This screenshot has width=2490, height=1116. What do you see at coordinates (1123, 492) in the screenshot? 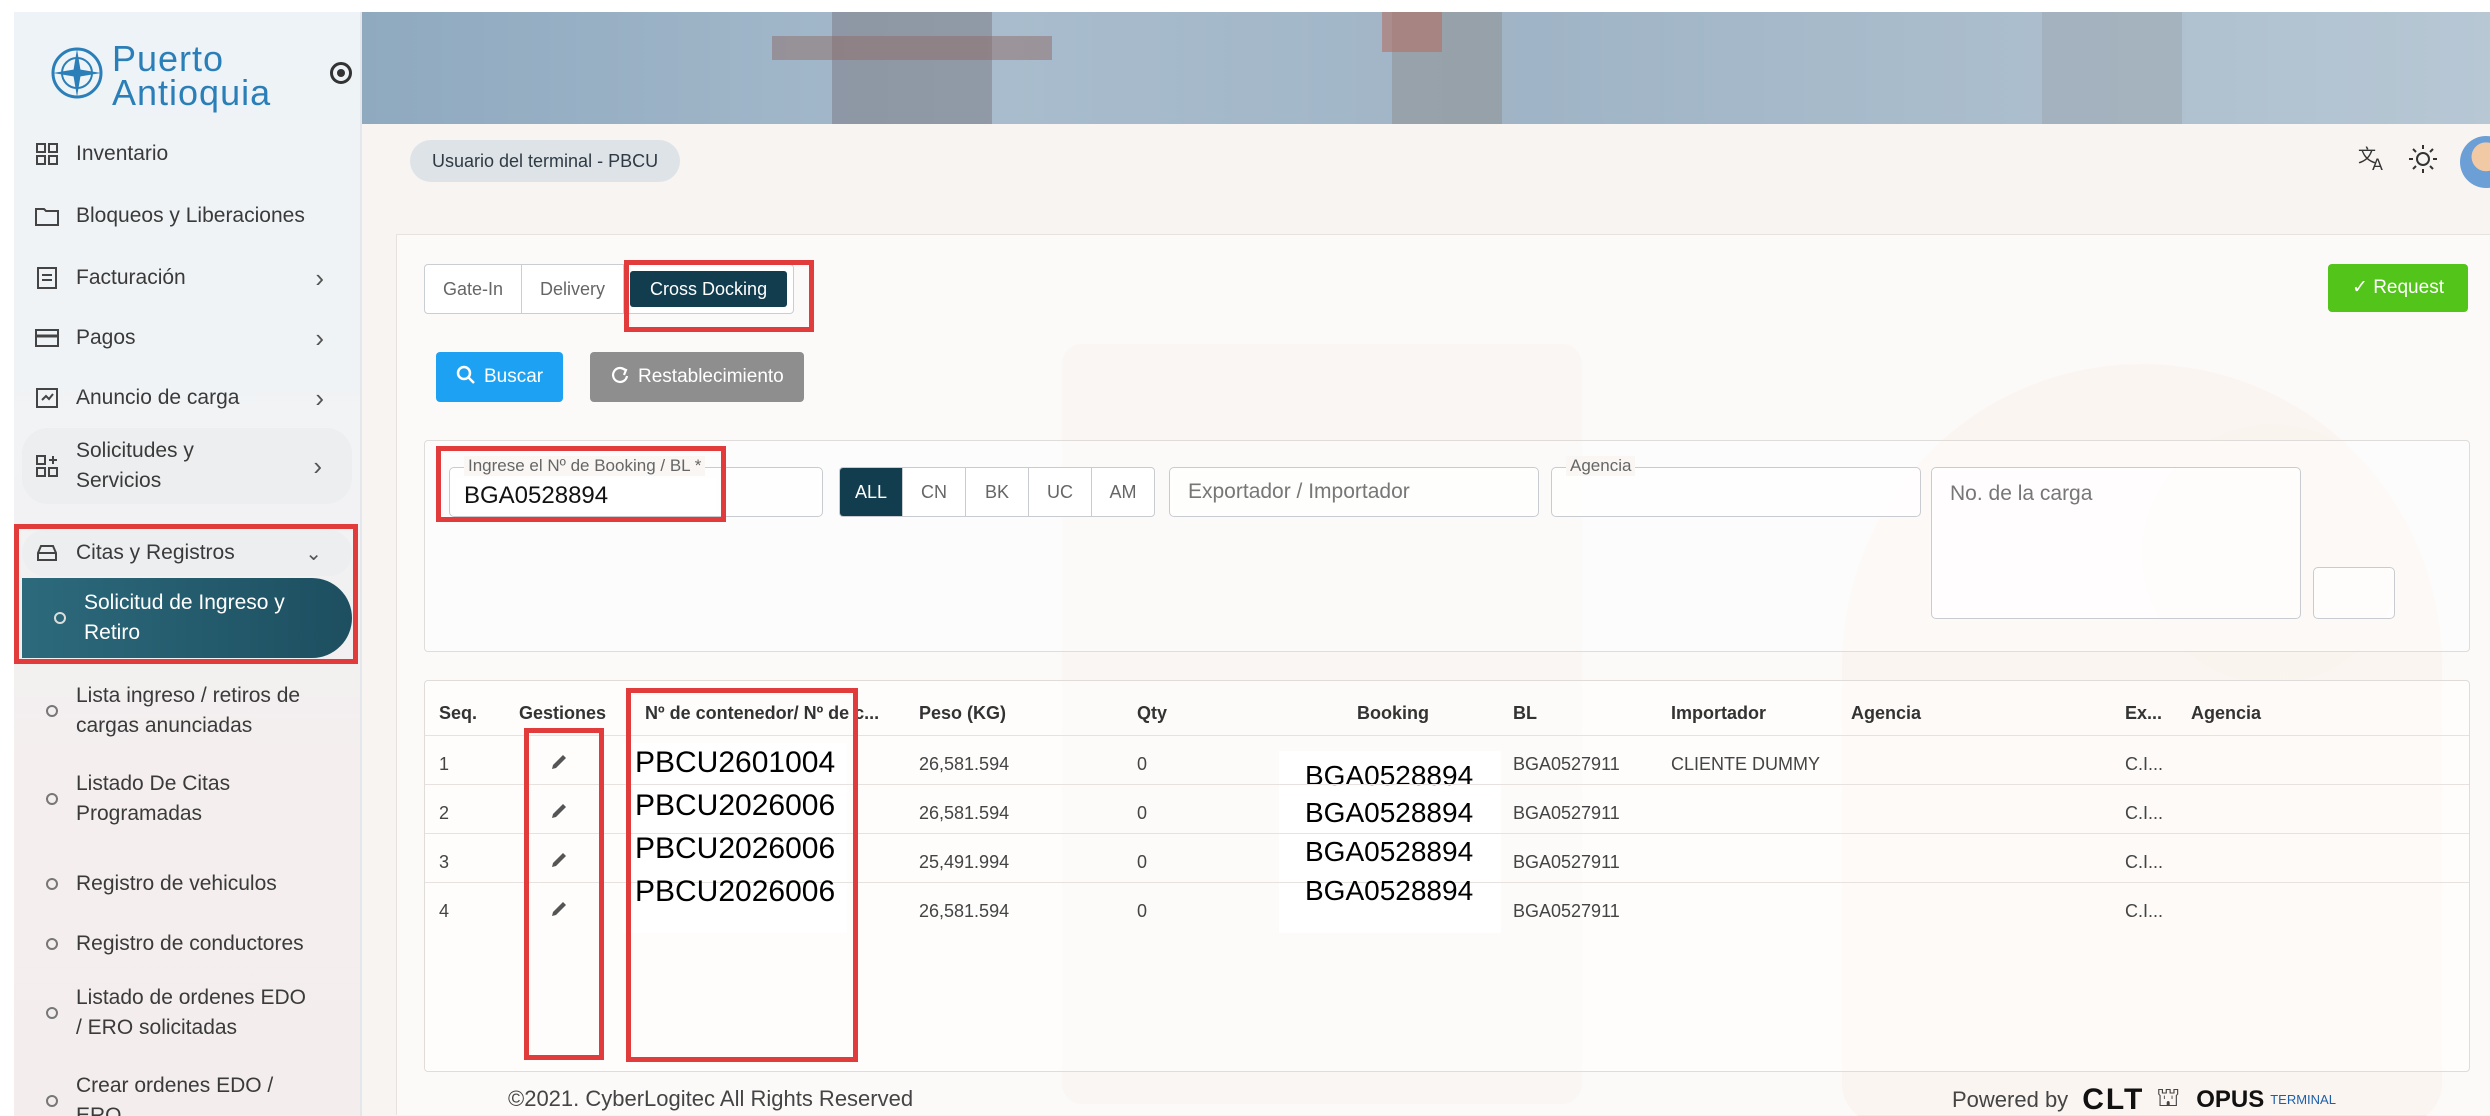
I see `segment-am: AM` at bounding box center [1123, 492].